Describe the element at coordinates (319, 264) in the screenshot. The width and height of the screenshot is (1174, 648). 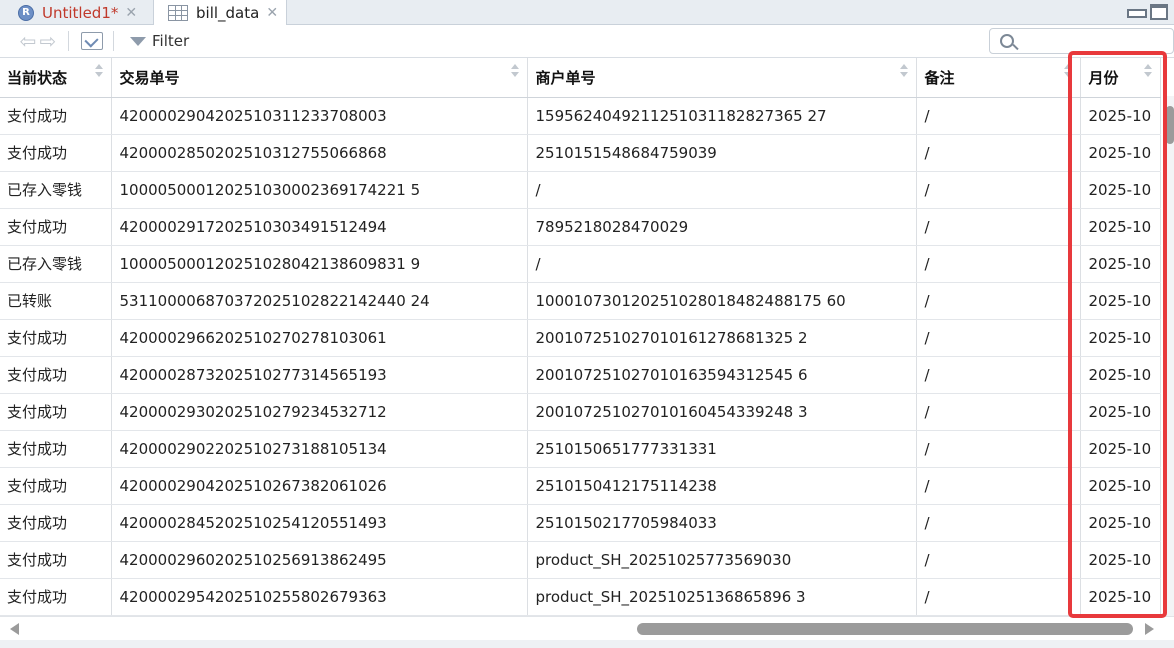
I see `cell-transaction-id: 100005000120251028042138609831 9` at that location.